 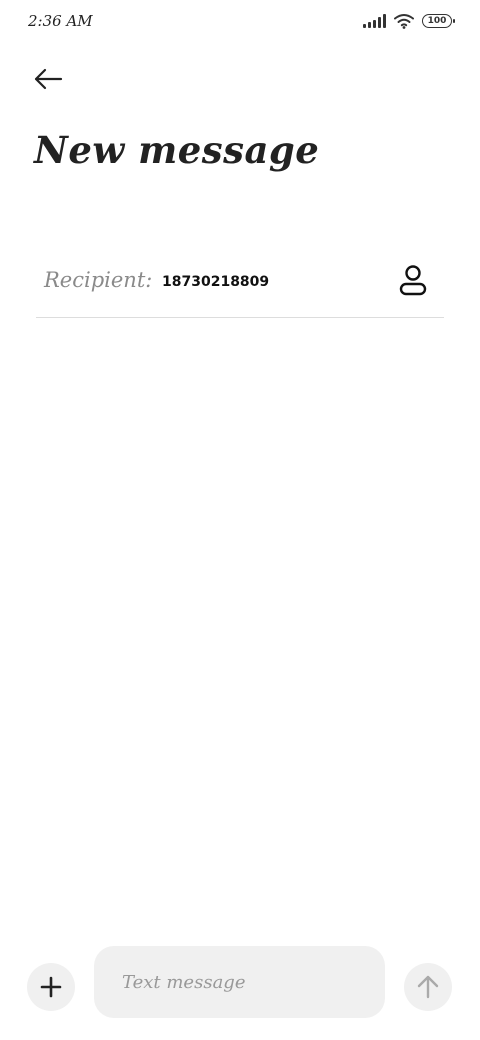 I want to click on wifi-icon, so click(x=404, y=21).